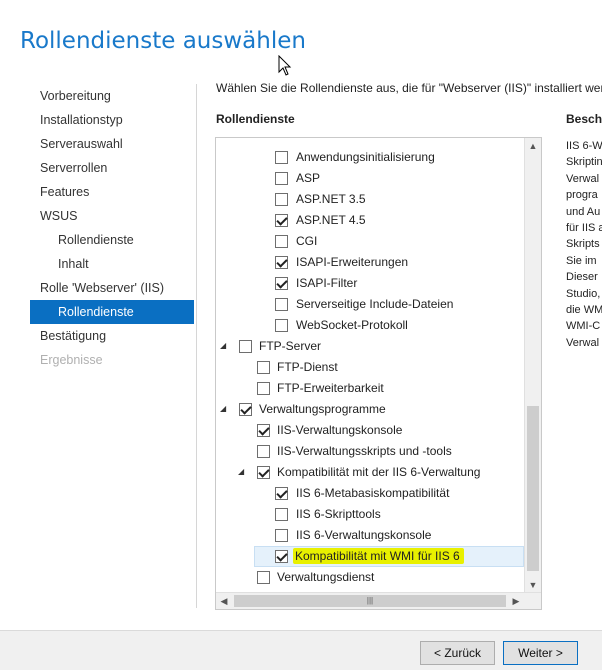 Image resolution: width=602 pixels, height=670 pixels. Describe the element at coordinates (582, 195) in the screenshot. I see `description-line: progra` at that location.